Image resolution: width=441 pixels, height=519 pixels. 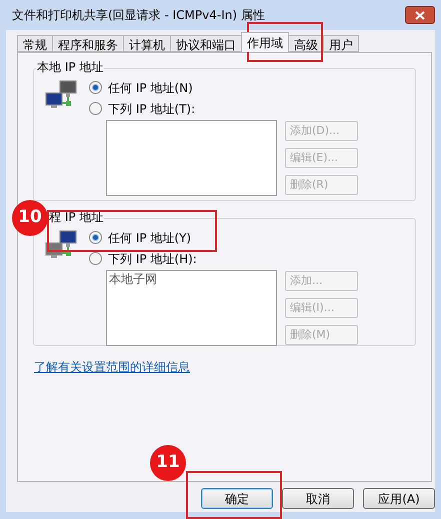 What do you see at coordinates (152, 109) in the screenshot?
I see `option-label: 下列 IP 地址(T):` at bounding box center [152, 109].